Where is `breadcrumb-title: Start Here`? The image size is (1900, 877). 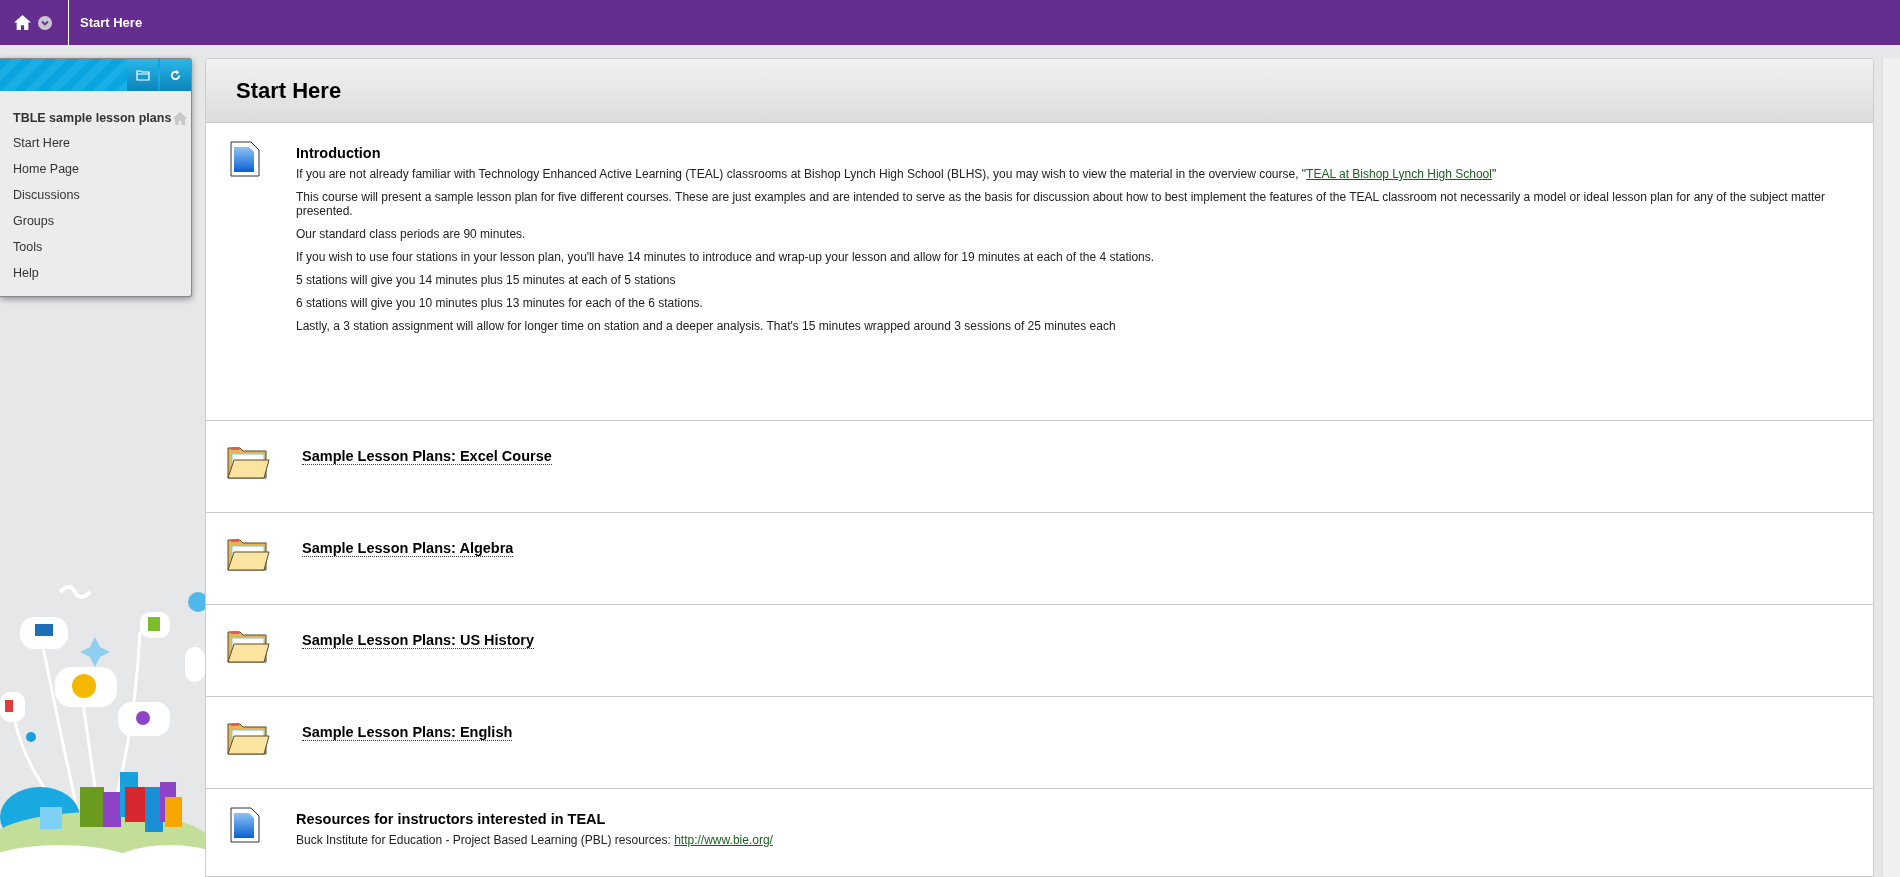
breadcrumb-title: Start Here is located at coordinates (111, 22).